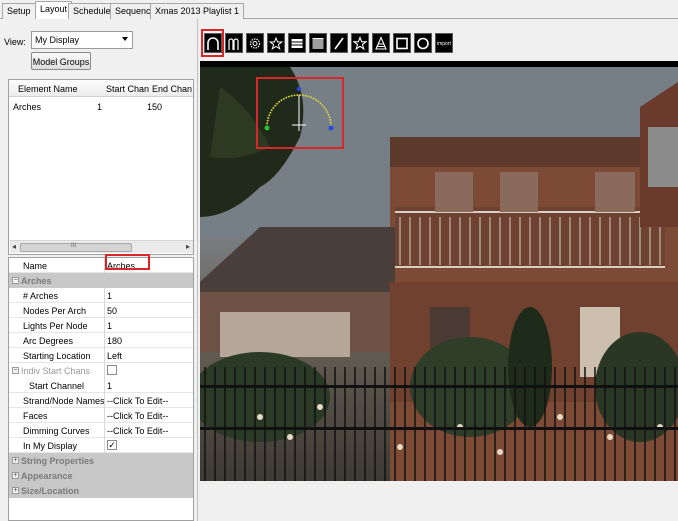 The height and width of the screenshot is (521, 678). Describe the element at coordinates (48, 89) in the screenshot. I see `column-element-name: Element Name` at that location.